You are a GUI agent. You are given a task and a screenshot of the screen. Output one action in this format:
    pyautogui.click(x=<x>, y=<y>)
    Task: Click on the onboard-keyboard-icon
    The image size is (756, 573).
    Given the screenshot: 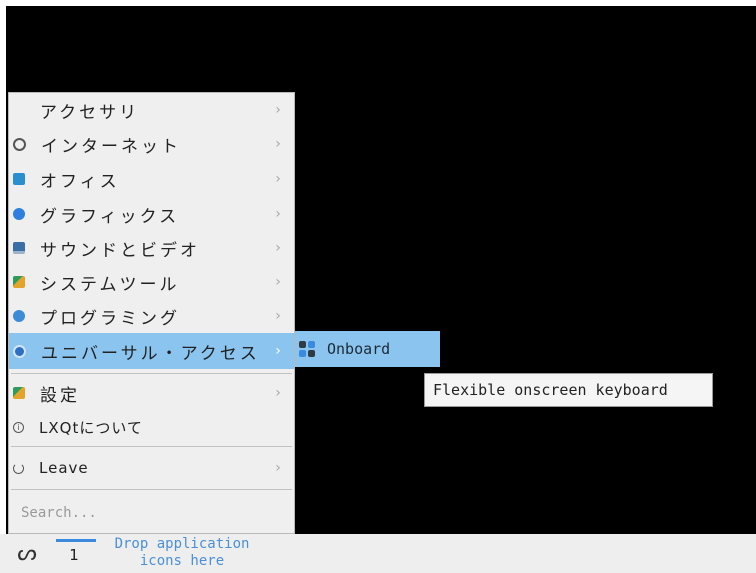 What is the action you would take?
    pyautogui.click(x=307, y=349)
    